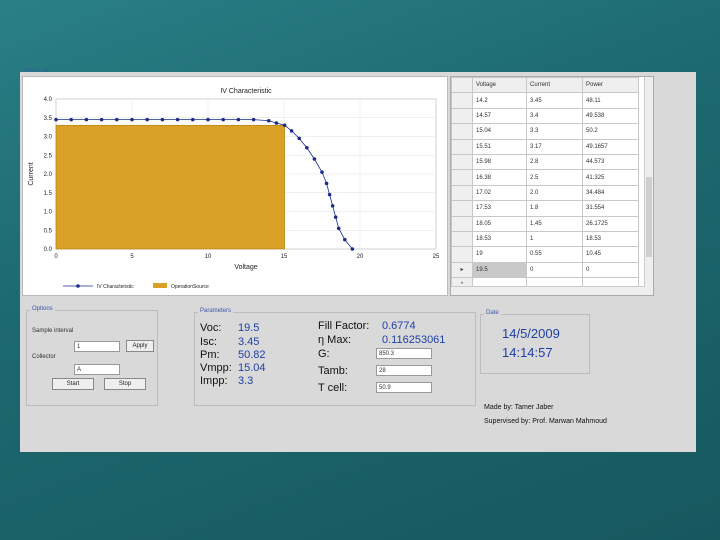 The image size is (720, 540). I want to click on table-row: 19 0.55 10.45, so click(545, 254).